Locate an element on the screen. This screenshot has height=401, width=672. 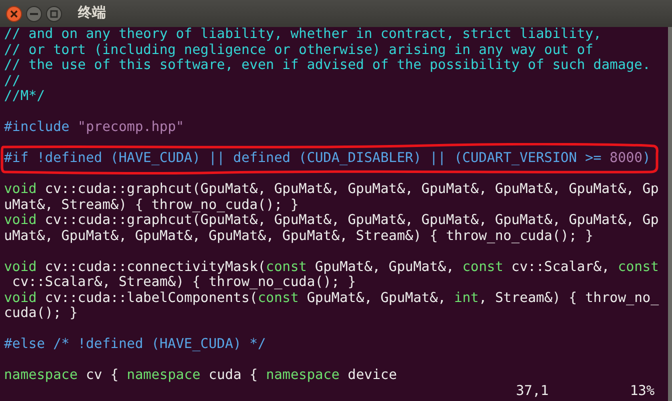
code-line: // is located at coordinates (12, 81).